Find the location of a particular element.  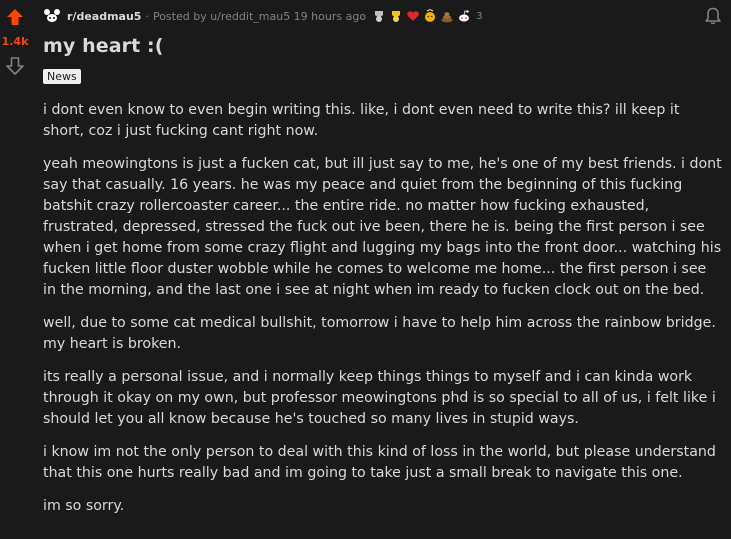

upvote-arrow-icon is located at coordinates (15, 17).